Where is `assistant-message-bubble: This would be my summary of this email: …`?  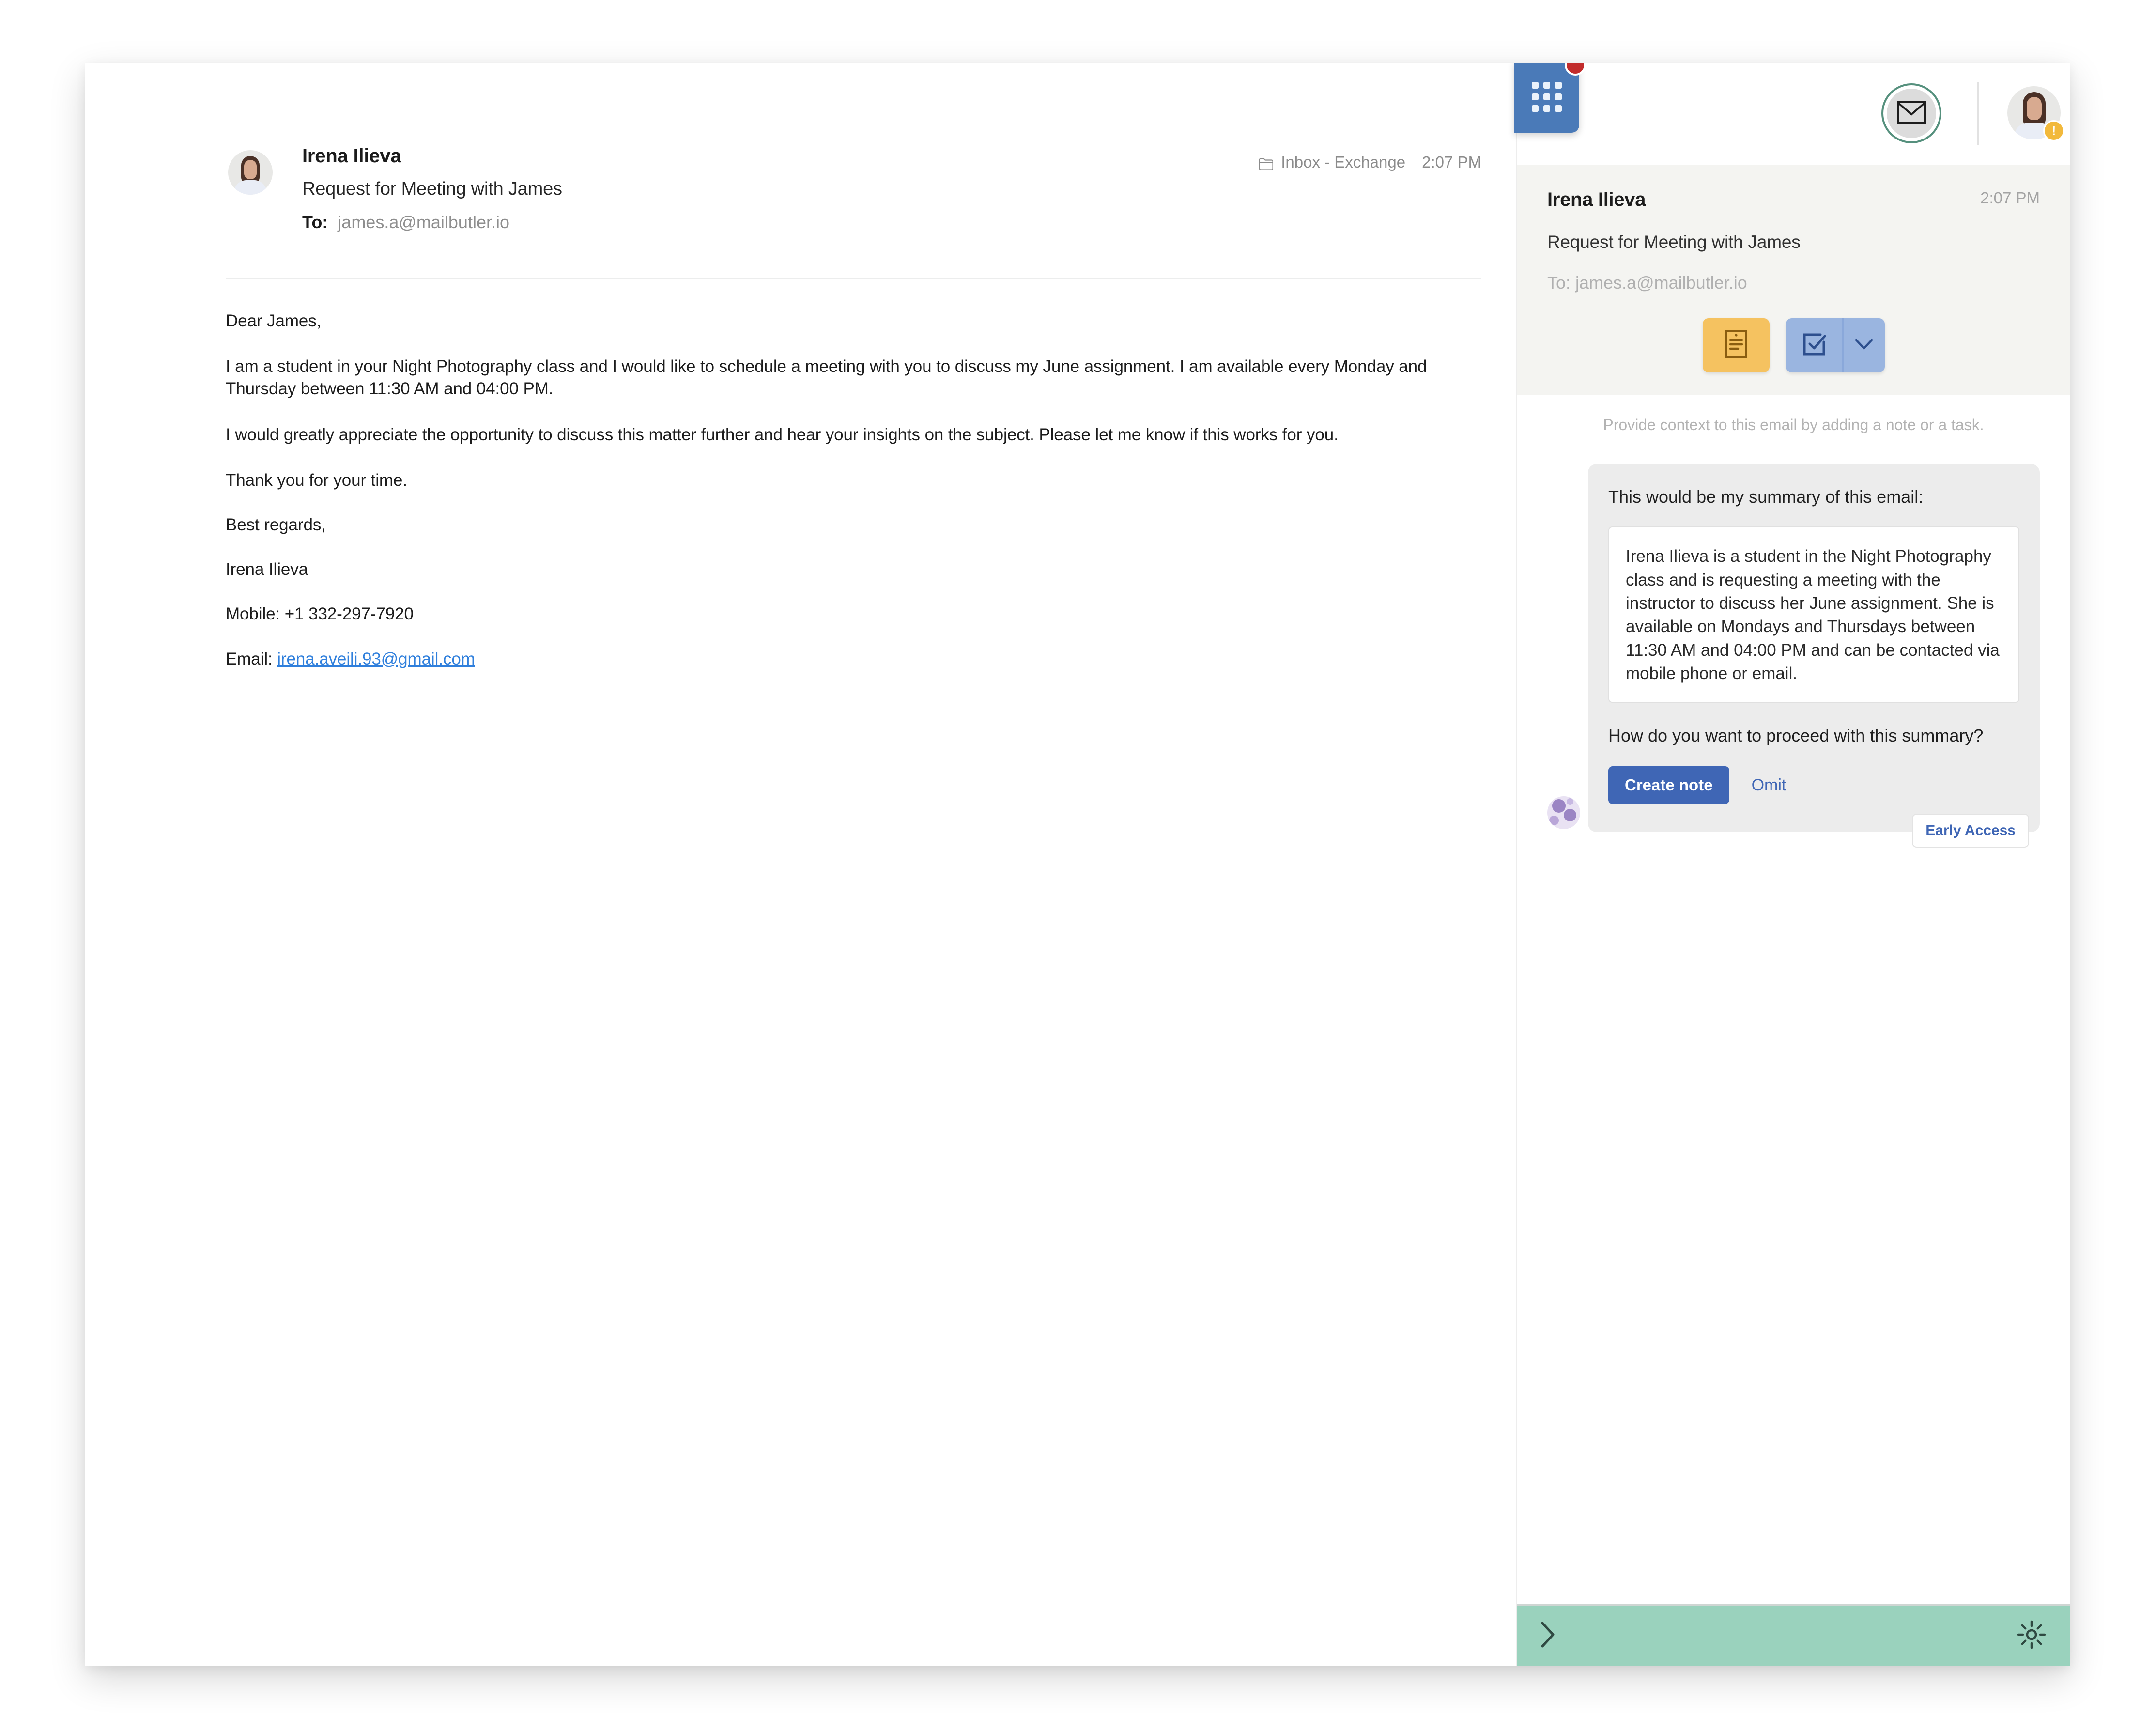 assistant-message-bubble: This would be my summary of this email: … is located at coordinates (1814, 656).